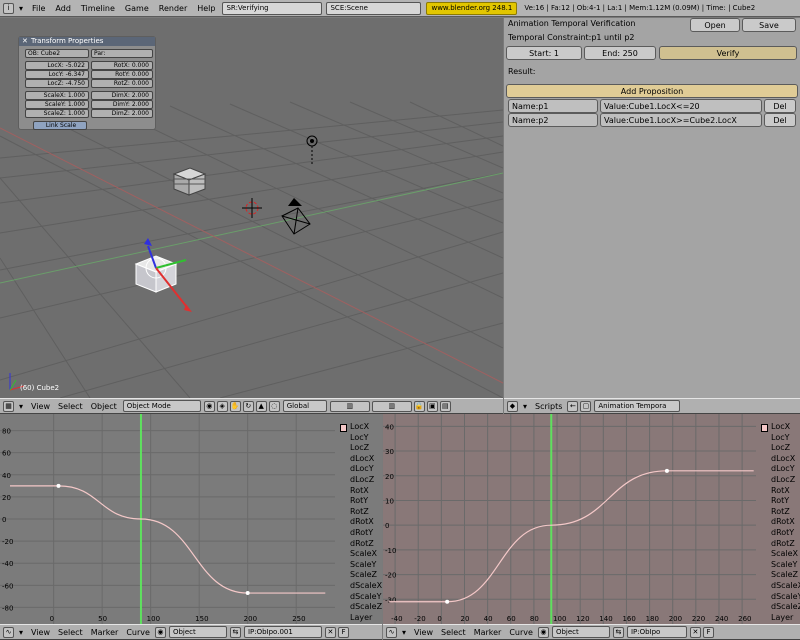  I want to click on end-field: End: 250, so click(620, 53).